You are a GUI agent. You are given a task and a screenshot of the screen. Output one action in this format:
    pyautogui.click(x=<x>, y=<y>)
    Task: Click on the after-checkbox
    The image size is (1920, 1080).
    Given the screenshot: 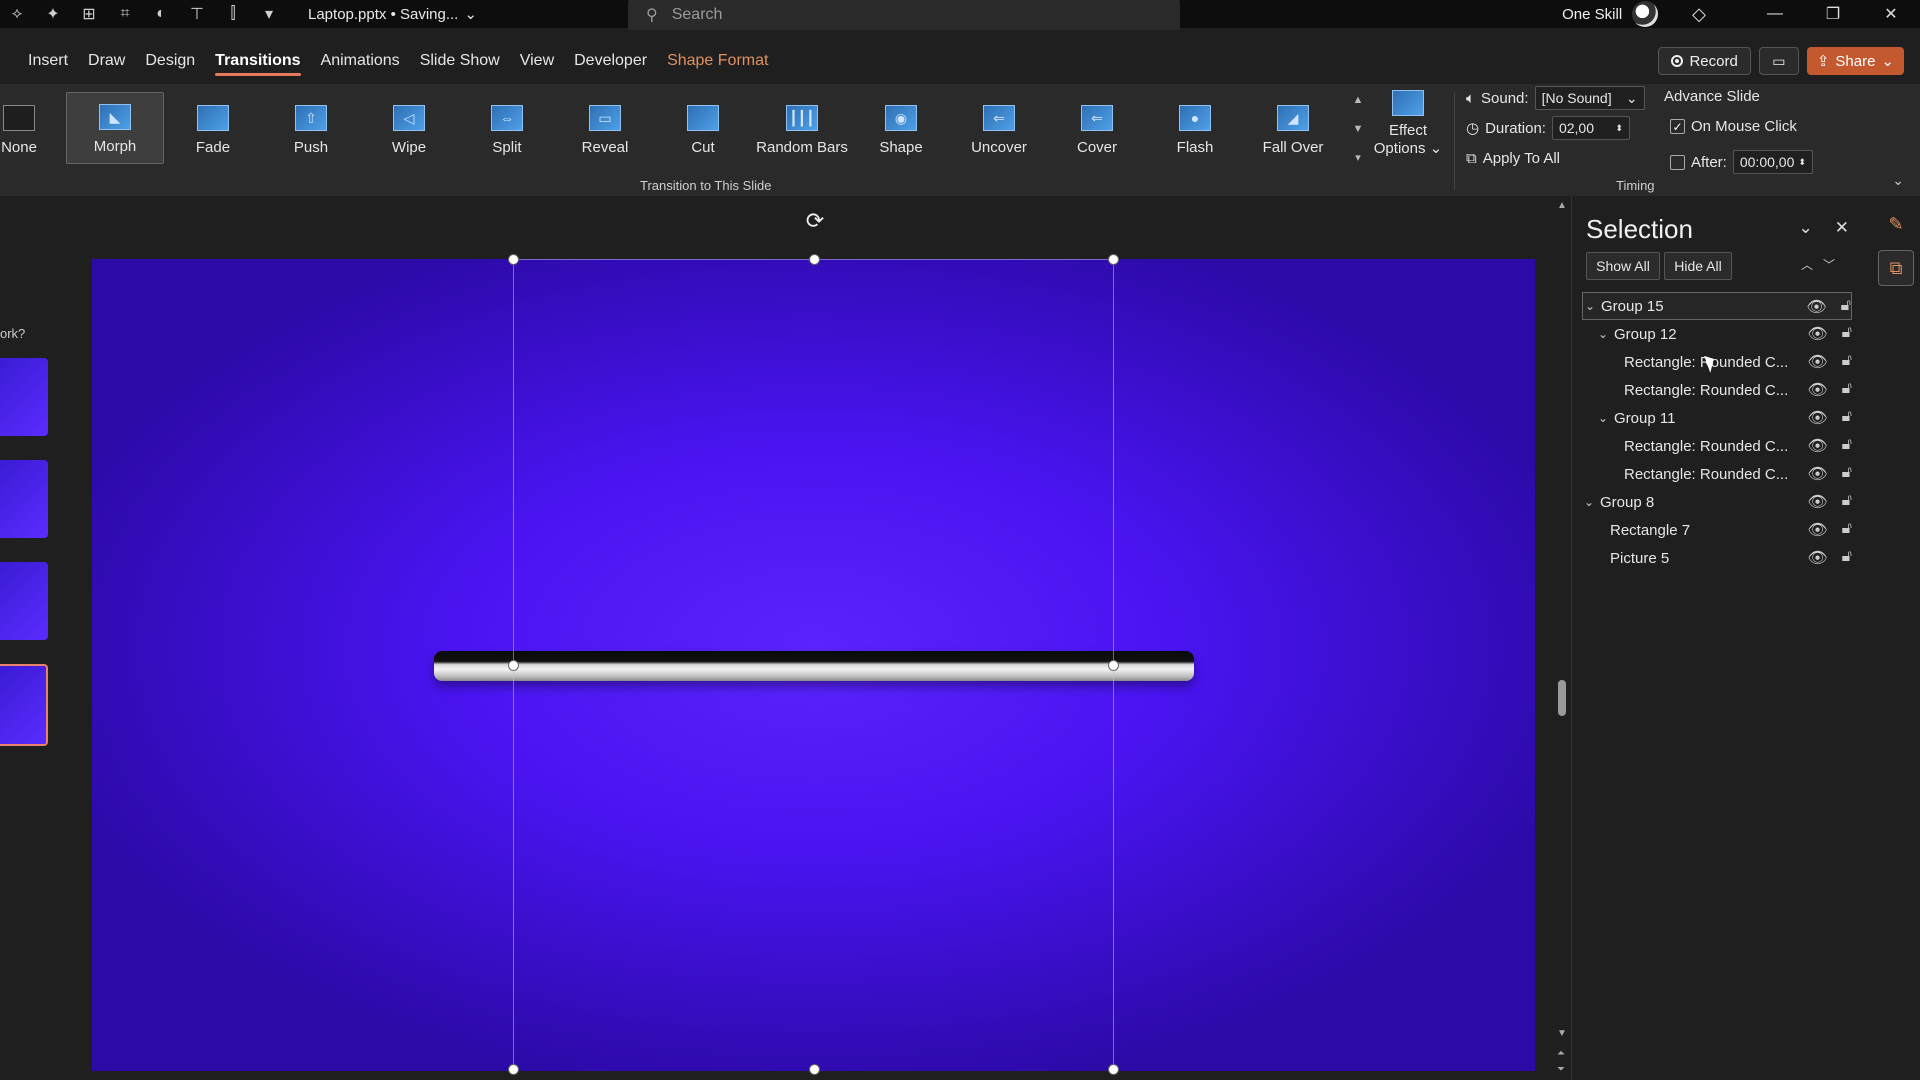 What is the action you would take?
    pyautogui.click(x=1677, y=162)
    